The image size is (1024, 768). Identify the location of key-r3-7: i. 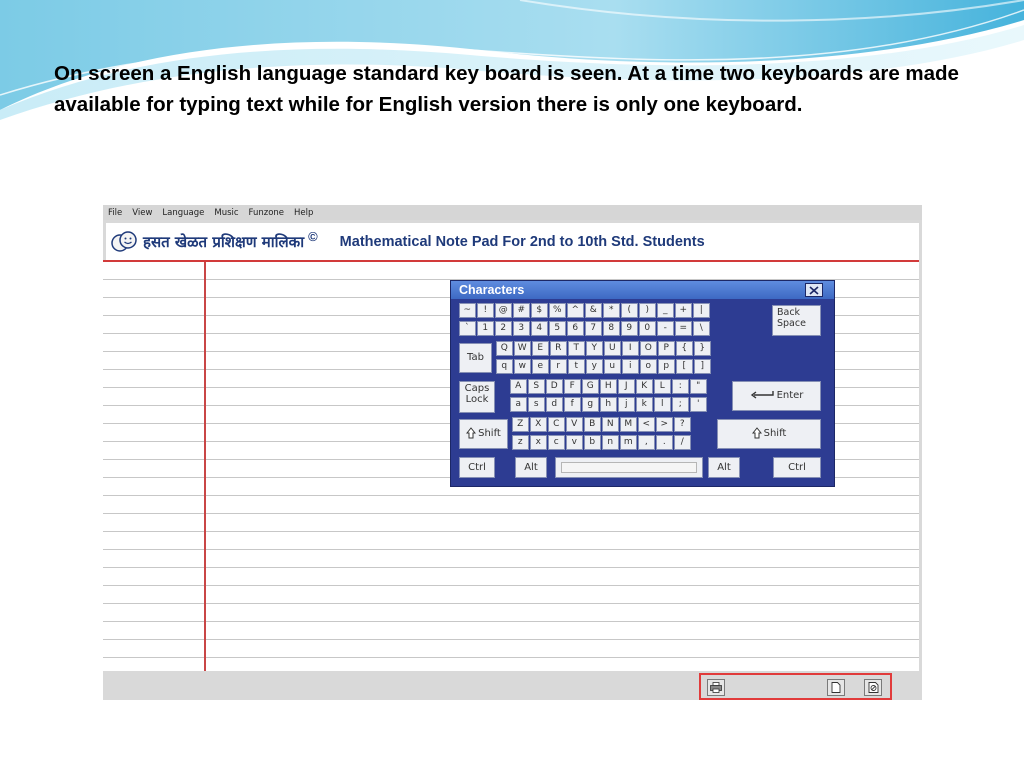
(630, 366).